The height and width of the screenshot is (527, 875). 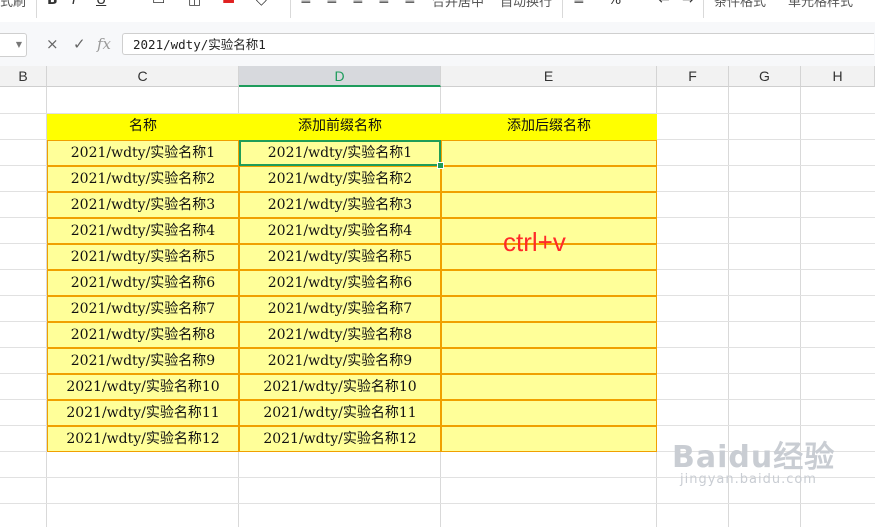 I want to click on table-cell-d: 2021/wdty/实验名称2, so click(x=340, y=179).